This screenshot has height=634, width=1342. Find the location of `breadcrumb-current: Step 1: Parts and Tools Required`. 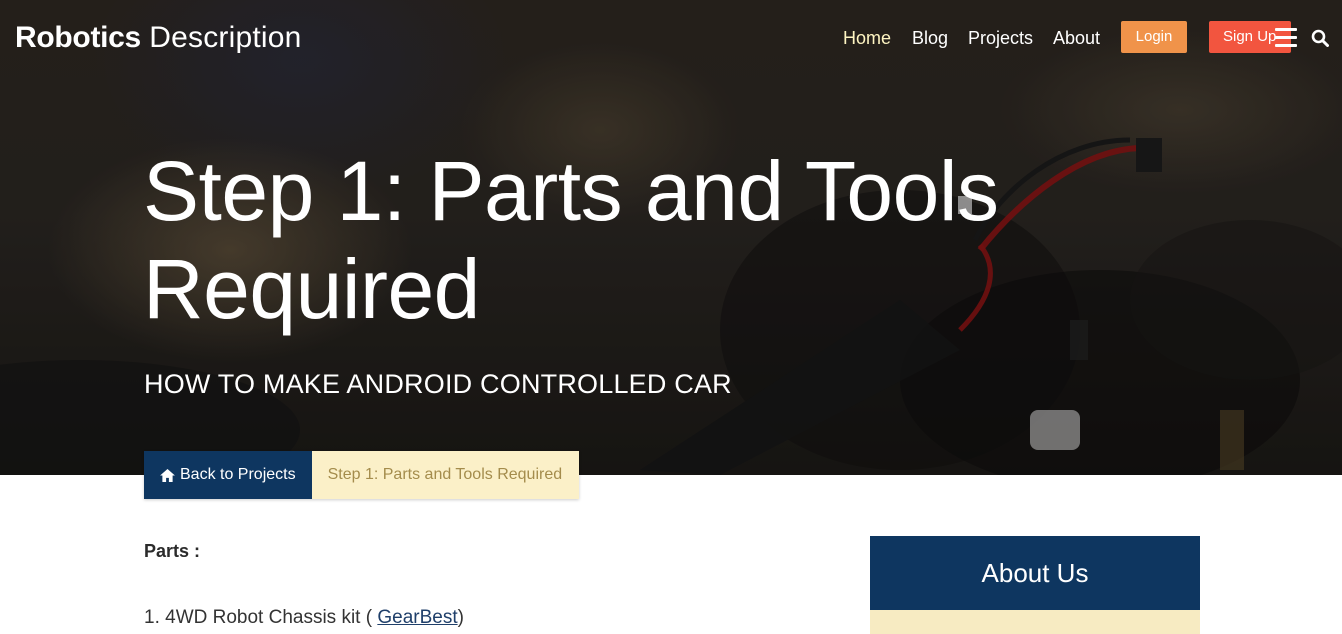

breadcrumb-current: Step 1: Parts and Tools Required is located at coordinates (445, 475).